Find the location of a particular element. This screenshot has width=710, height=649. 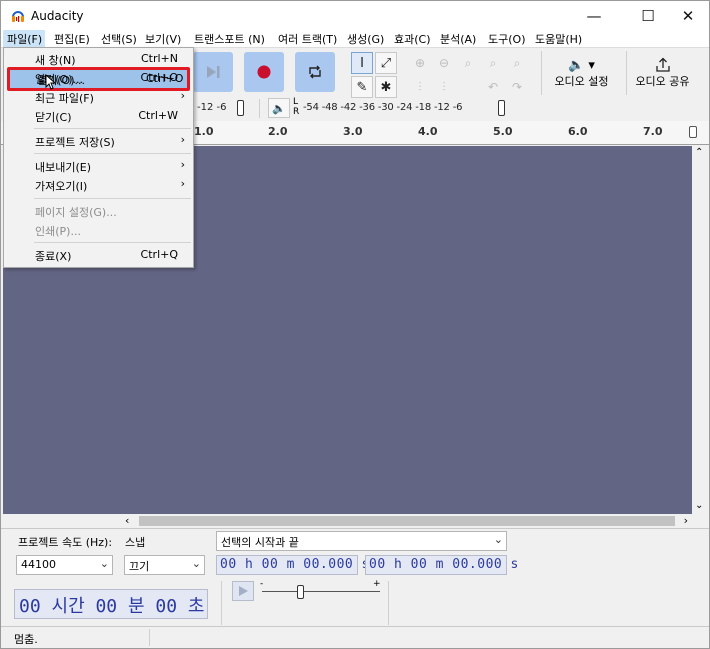

trim-button: ⫶ is located at coordinates (420, 87).